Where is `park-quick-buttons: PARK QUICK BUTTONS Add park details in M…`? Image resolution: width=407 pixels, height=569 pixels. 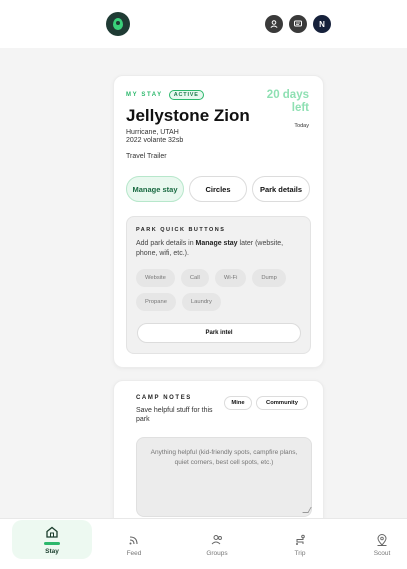
park-quick-buttons: PARK QUICK BUTTONS Add park details in M… is located at coordinates (218, 285).